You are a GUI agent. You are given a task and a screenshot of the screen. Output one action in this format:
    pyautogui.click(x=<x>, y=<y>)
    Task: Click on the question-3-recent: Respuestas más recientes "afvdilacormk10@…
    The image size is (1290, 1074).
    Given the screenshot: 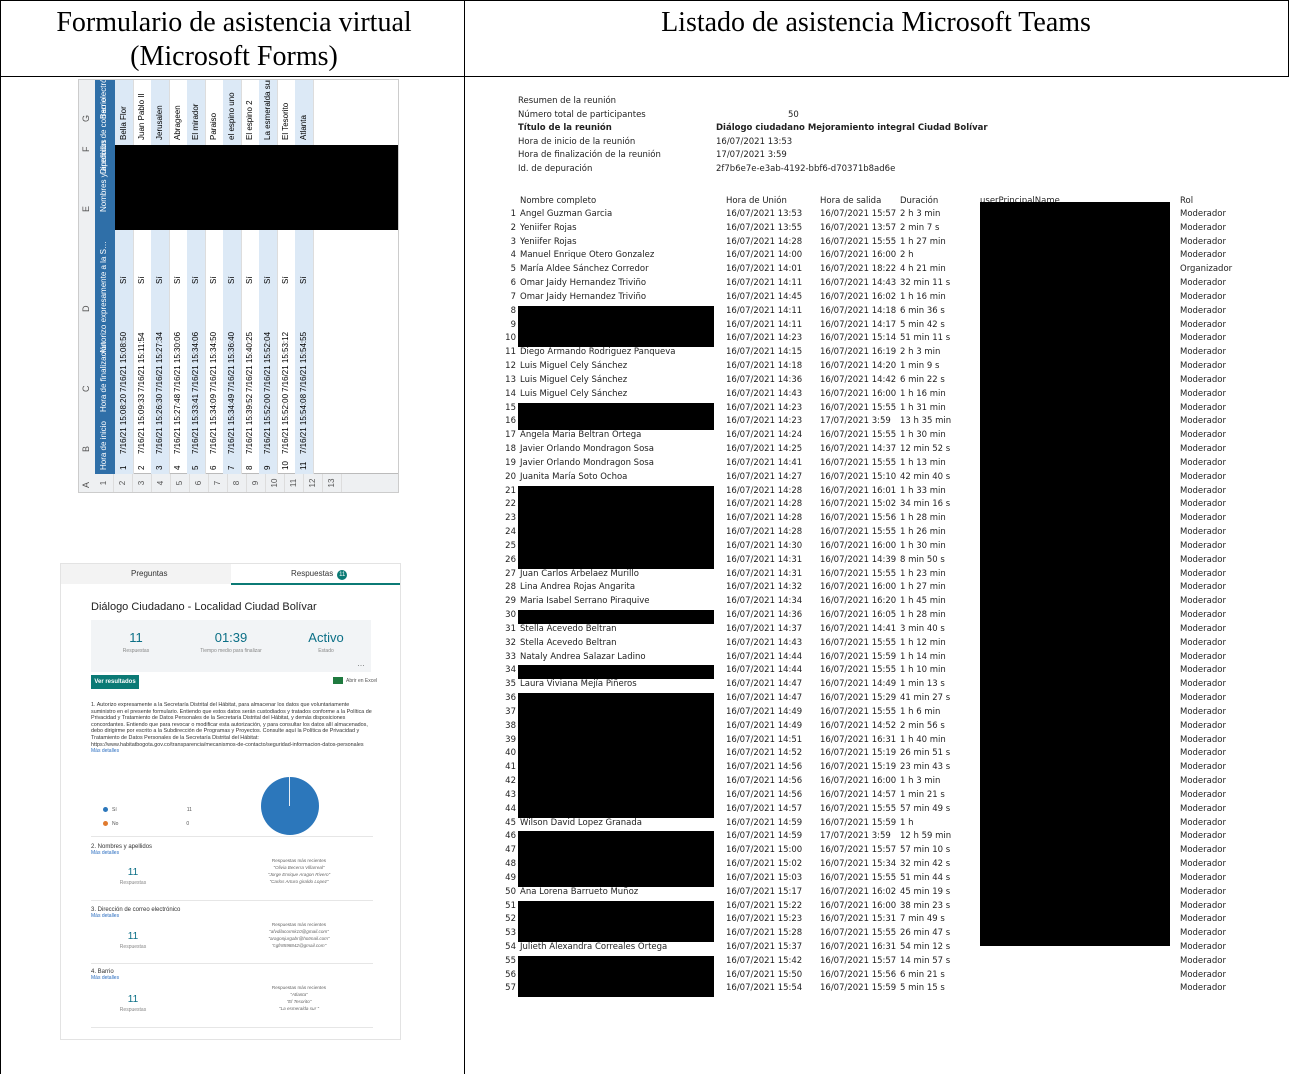 What is the action you would take?
    pyautogui.click(x=299, y=935)
    